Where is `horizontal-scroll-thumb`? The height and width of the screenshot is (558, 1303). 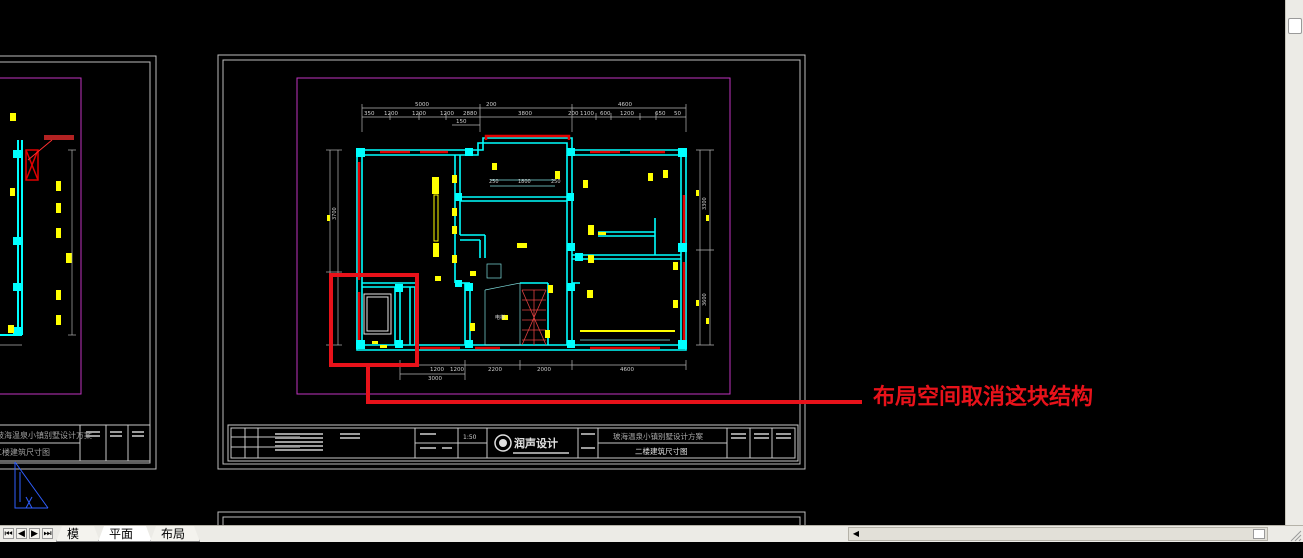 horizontal-scroll-thumb is located at coordinates (1259, 534).